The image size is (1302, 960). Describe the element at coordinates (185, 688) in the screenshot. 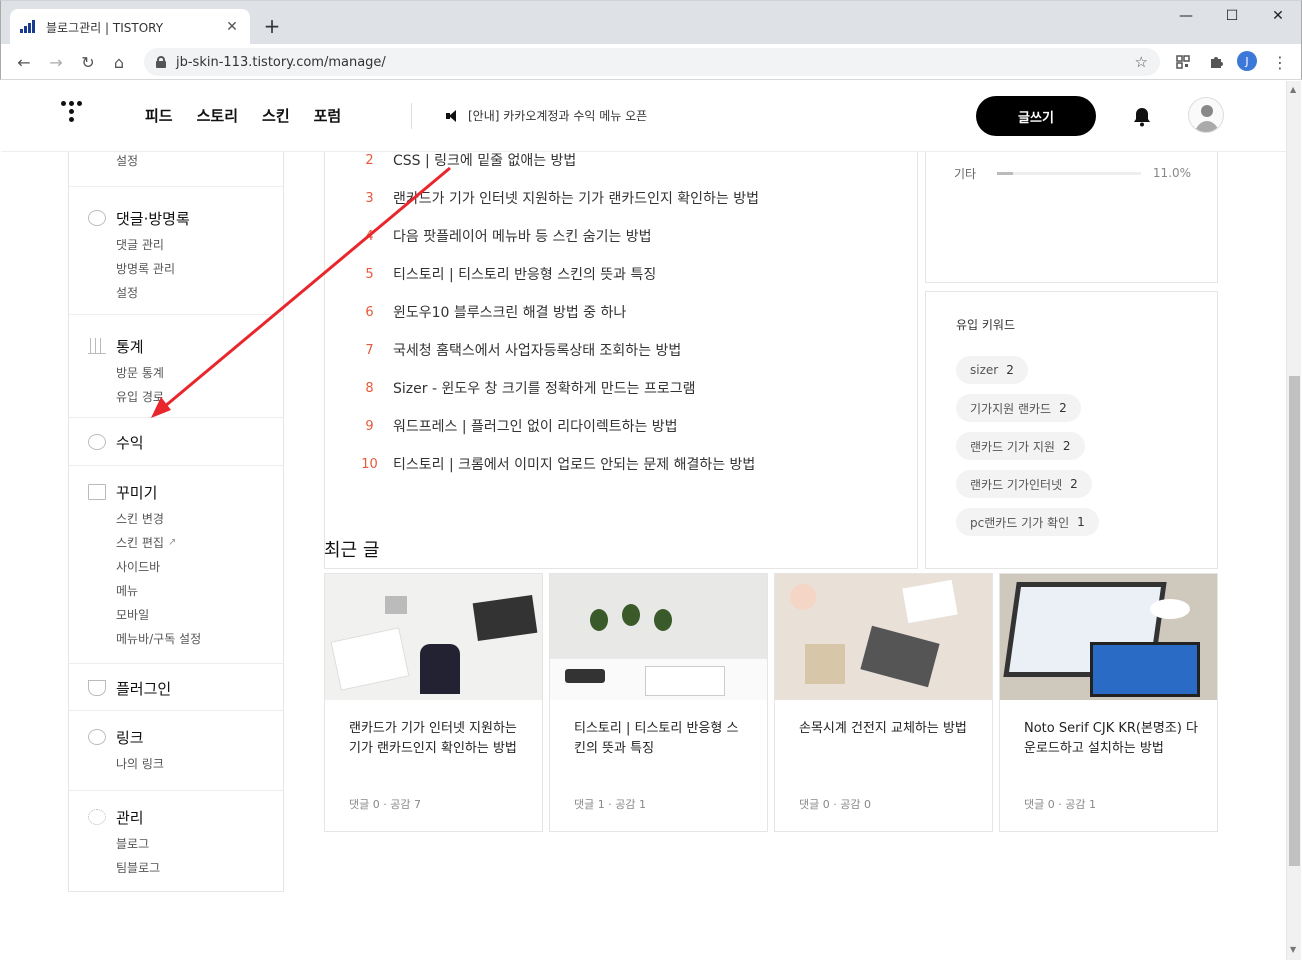

I see `sidebar-head-plugin: 플러그인` at that location.